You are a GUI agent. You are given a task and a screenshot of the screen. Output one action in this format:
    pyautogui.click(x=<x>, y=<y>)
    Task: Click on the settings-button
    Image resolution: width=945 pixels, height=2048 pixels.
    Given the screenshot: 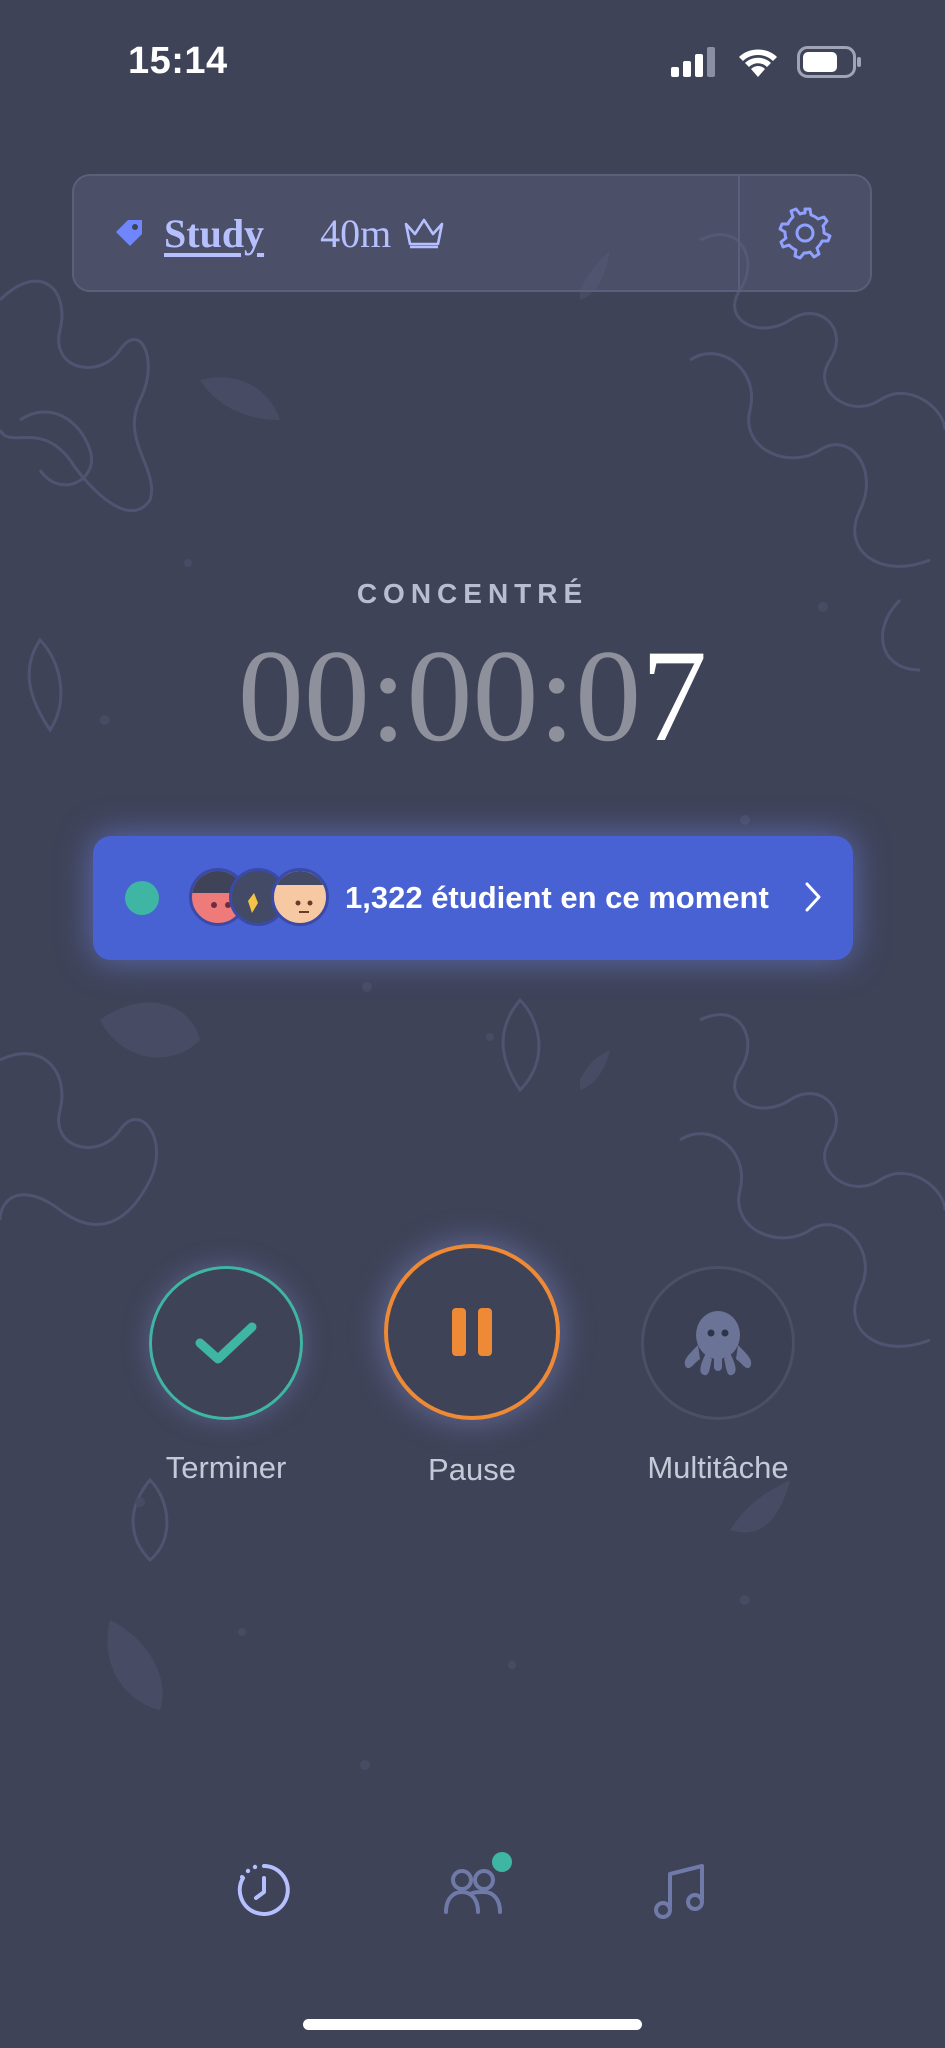 What is the action you would take?
    pyautogui.click(x=805, y=233)
    